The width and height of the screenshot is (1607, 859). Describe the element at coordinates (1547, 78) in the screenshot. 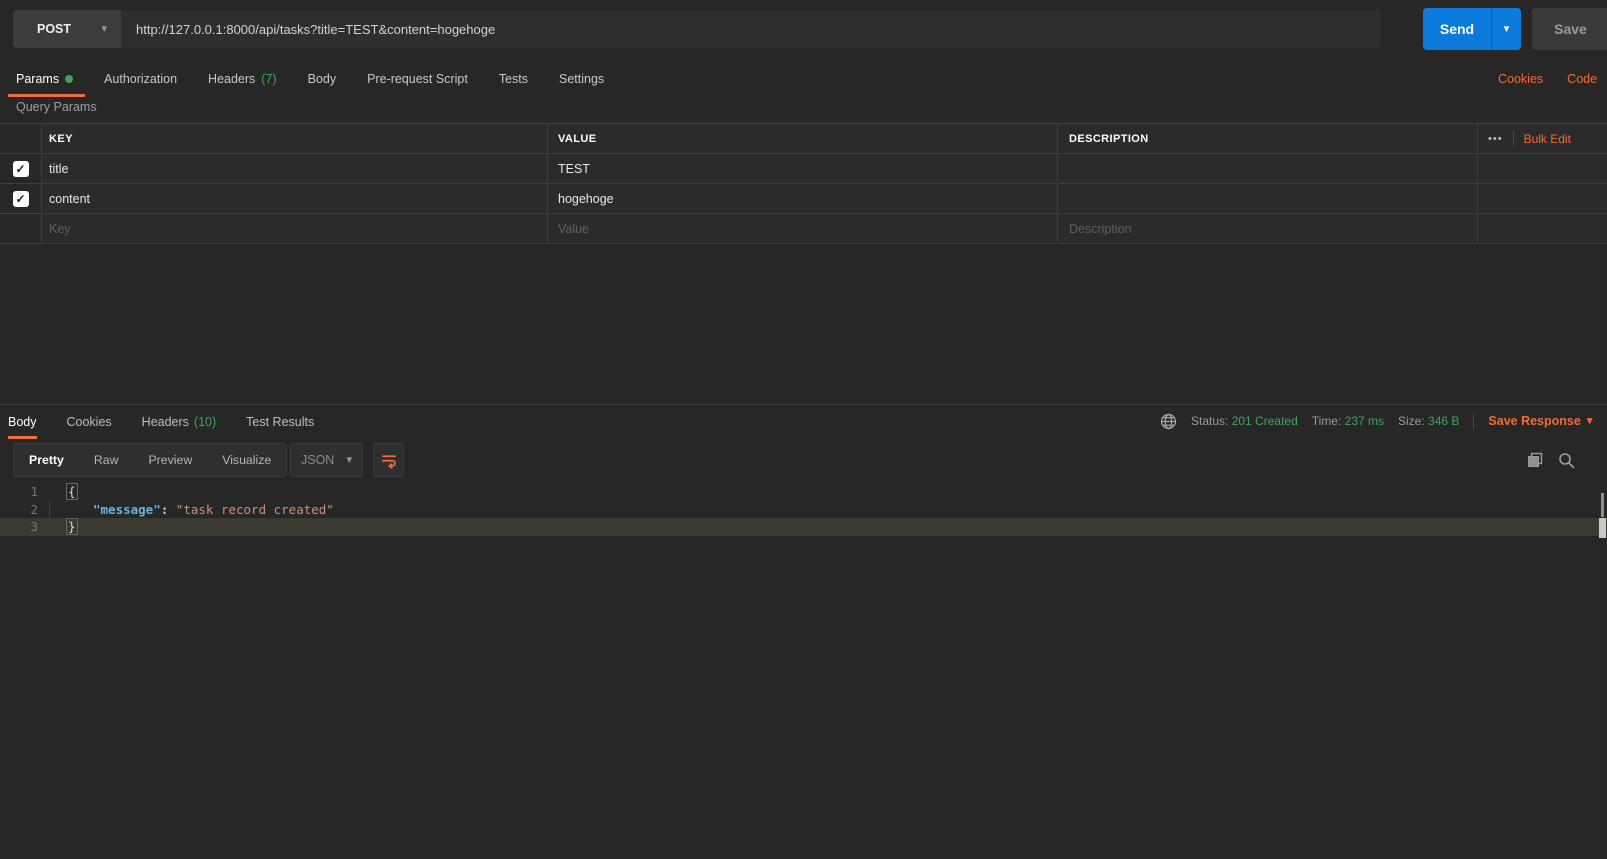

I see `request-tab-links: Cookies Code` at that location.